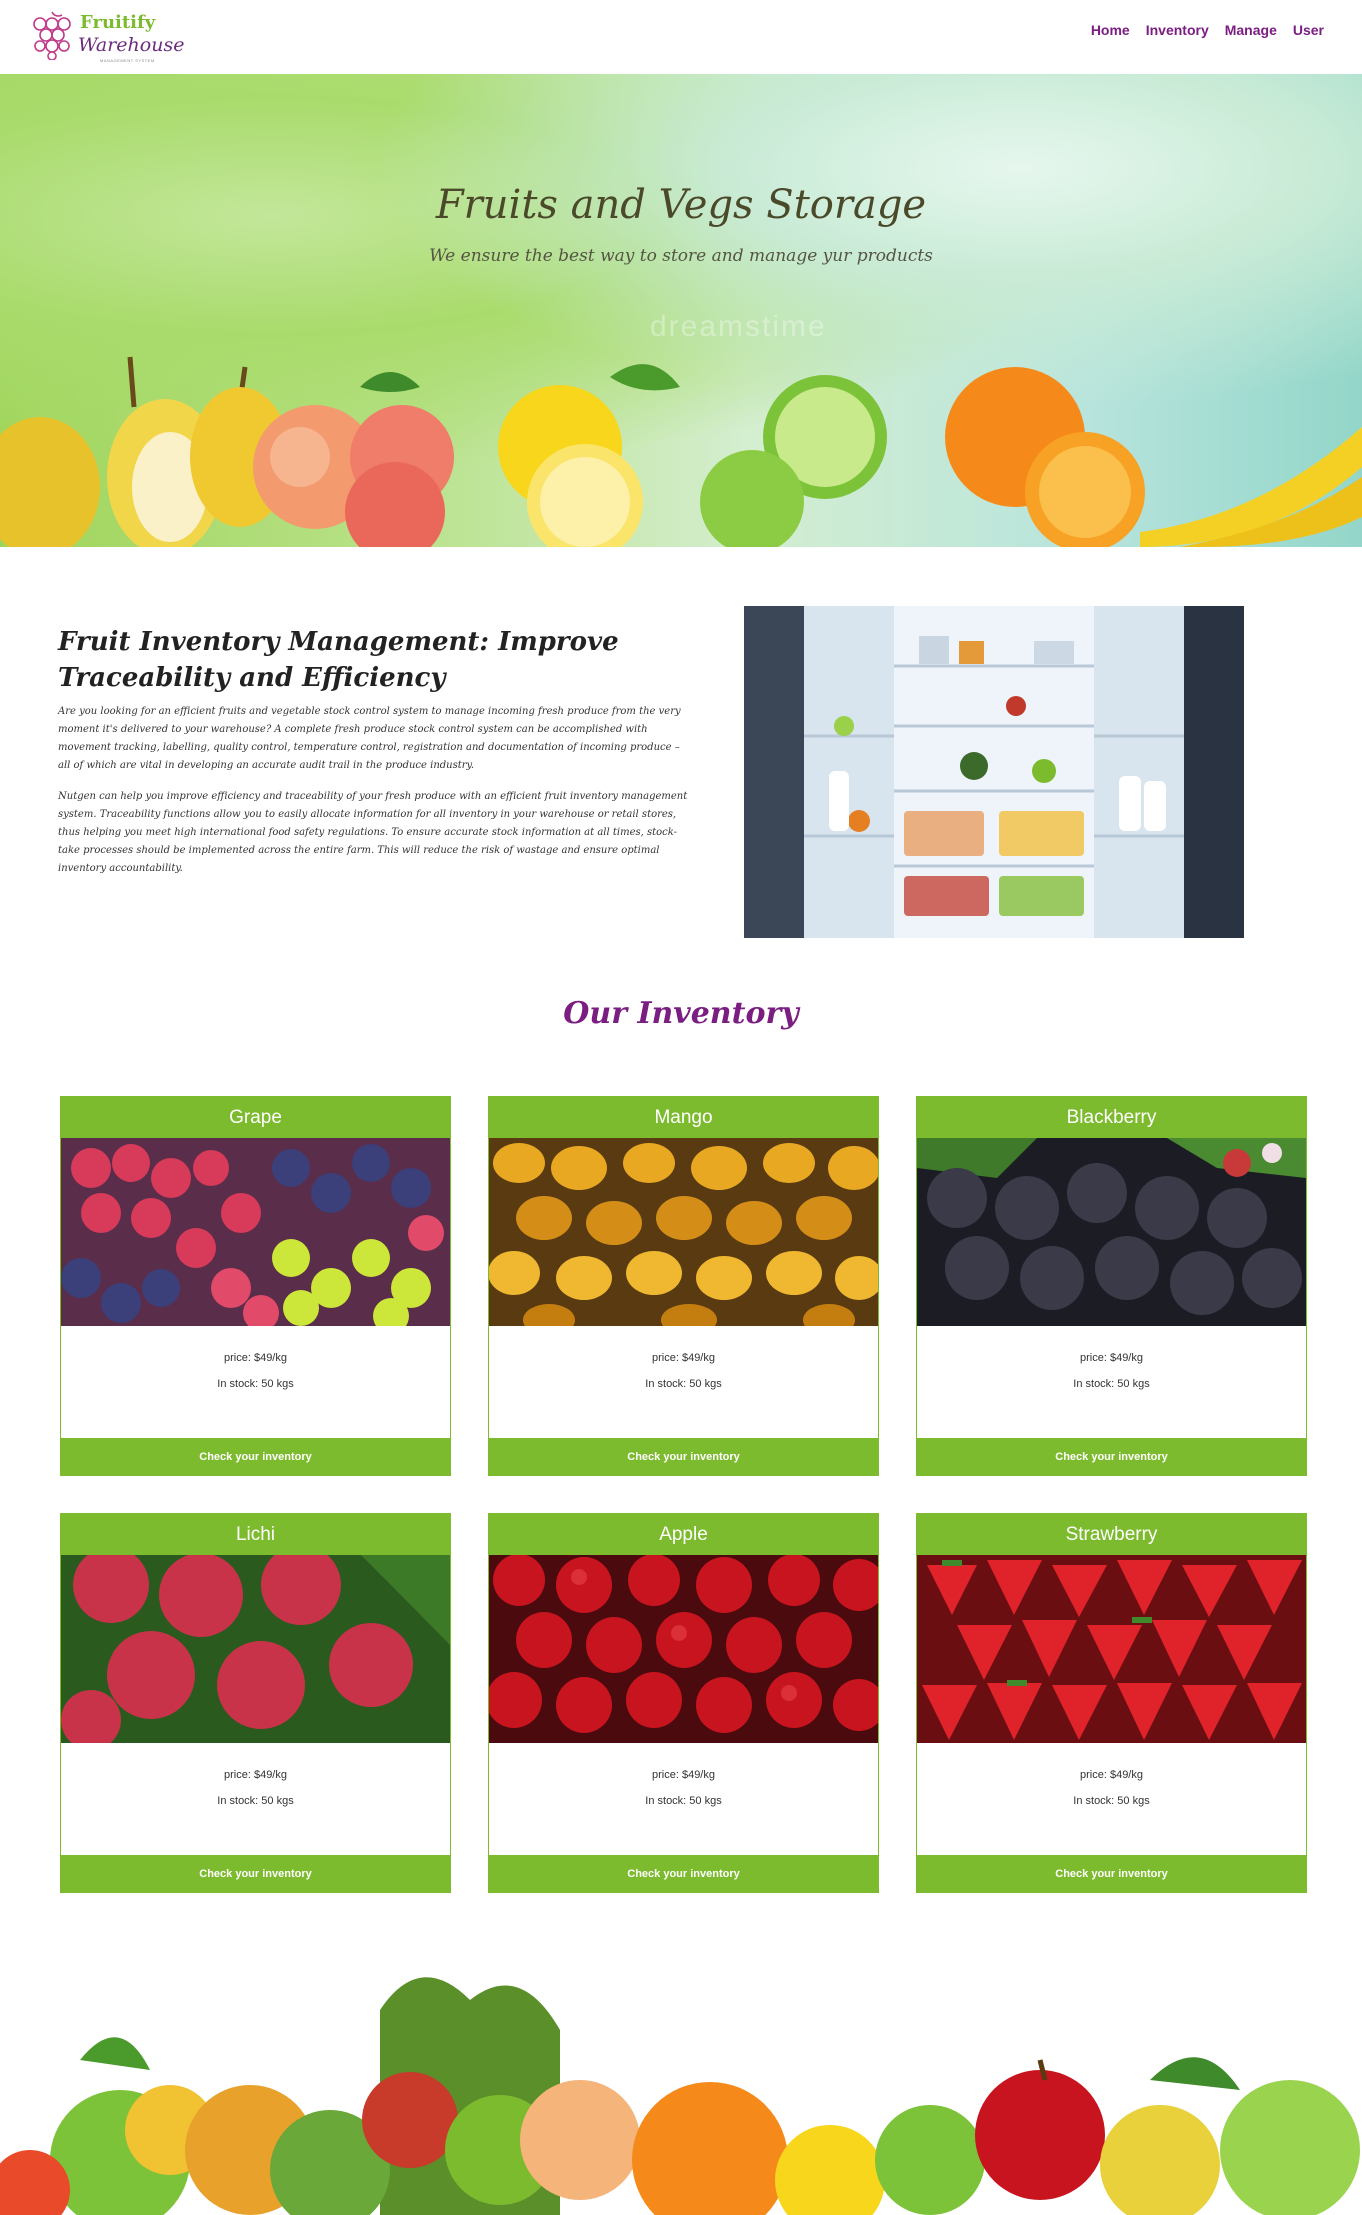 This screenshot has height=2215, width=1362. Describe the element at coordinates (127, 60) in the screenshot. I see `brand-tagline: MANAGEMENT SYSTEM` at that location.